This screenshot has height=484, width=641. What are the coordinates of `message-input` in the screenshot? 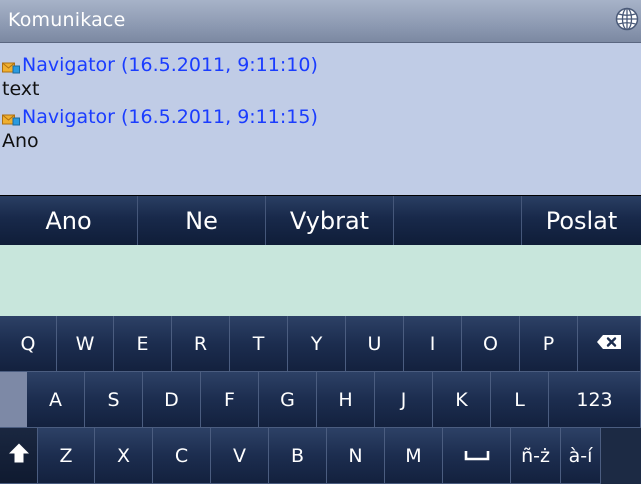 It's located at (320, 280).